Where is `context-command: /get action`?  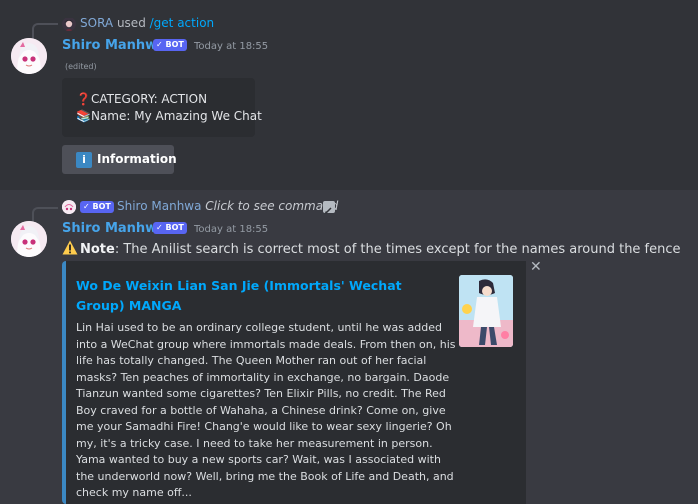 context-command: /get action is located at coordinates (182, 23).